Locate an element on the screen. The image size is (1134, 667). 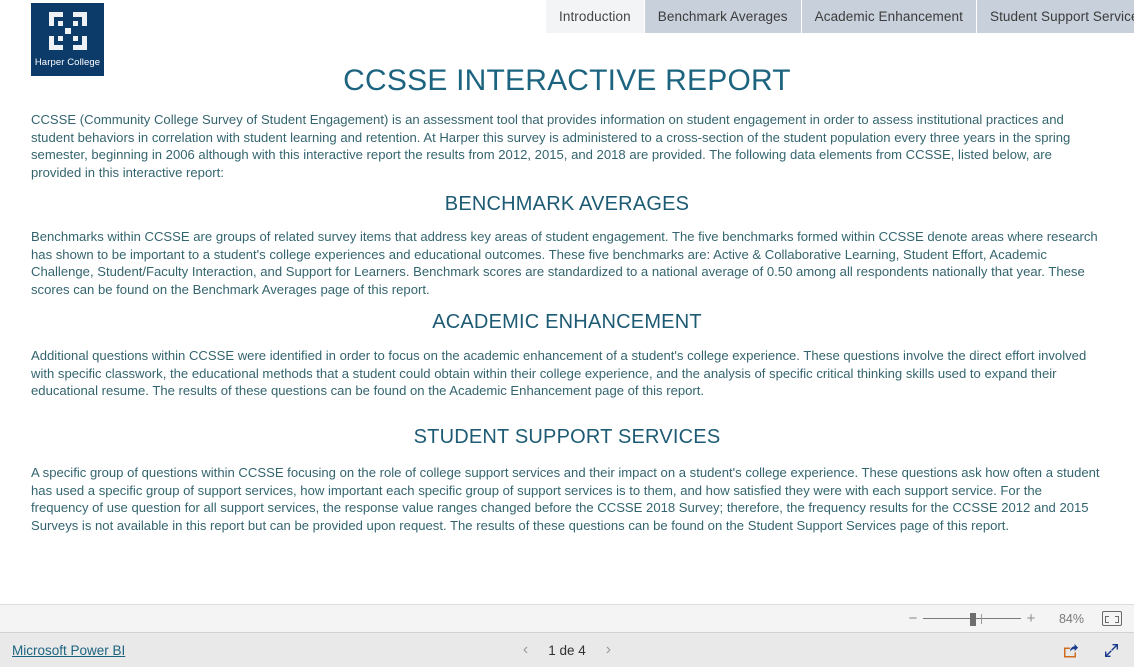
report-footer: Microsoft Power BI ‹ 1 de 4 › is located at coordinates (567, 650).